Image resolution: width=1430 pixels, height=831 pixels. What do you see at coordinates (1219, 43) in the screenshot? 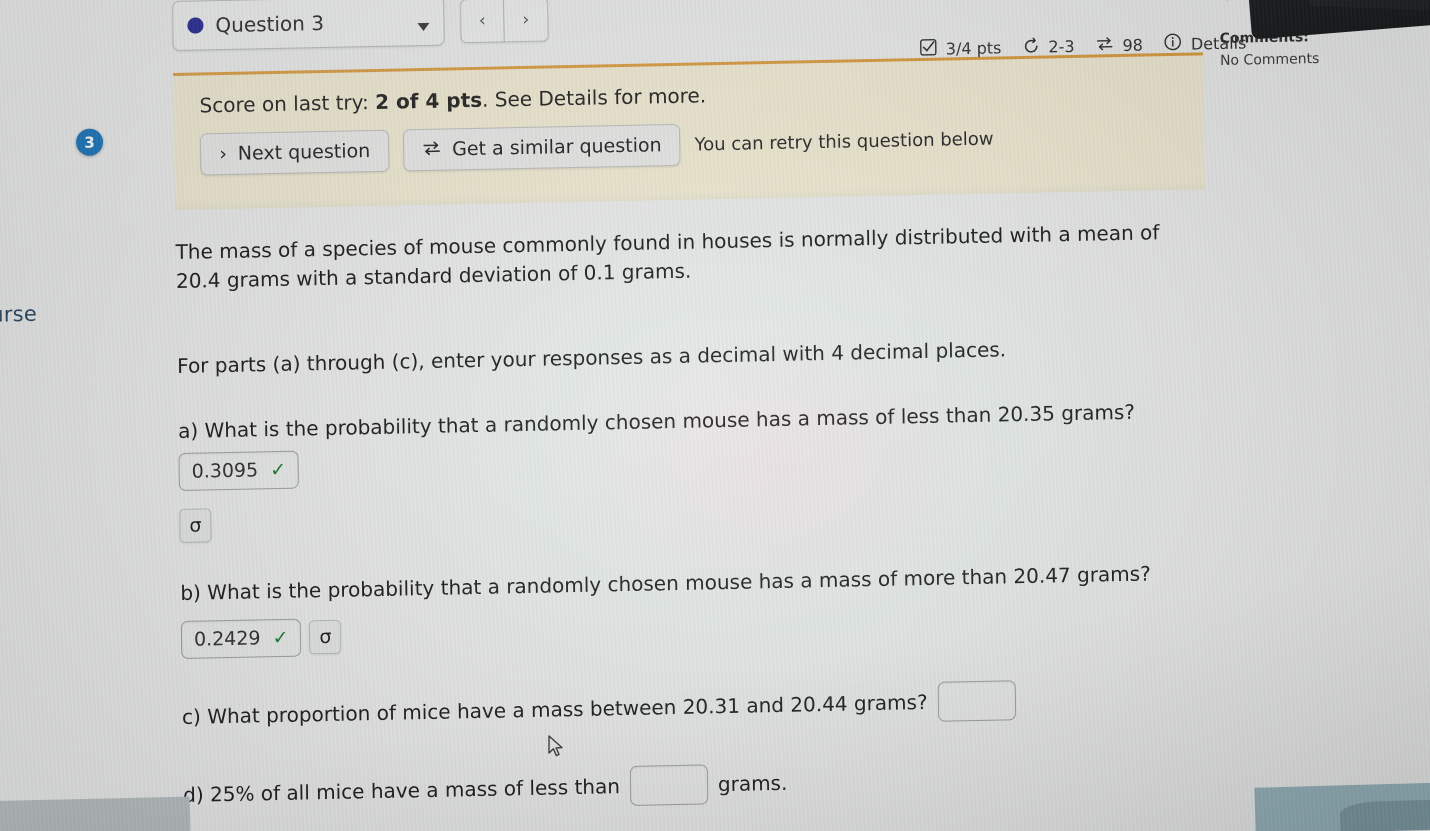
I see `details-link: Details` at bounding box center [1219, 43].